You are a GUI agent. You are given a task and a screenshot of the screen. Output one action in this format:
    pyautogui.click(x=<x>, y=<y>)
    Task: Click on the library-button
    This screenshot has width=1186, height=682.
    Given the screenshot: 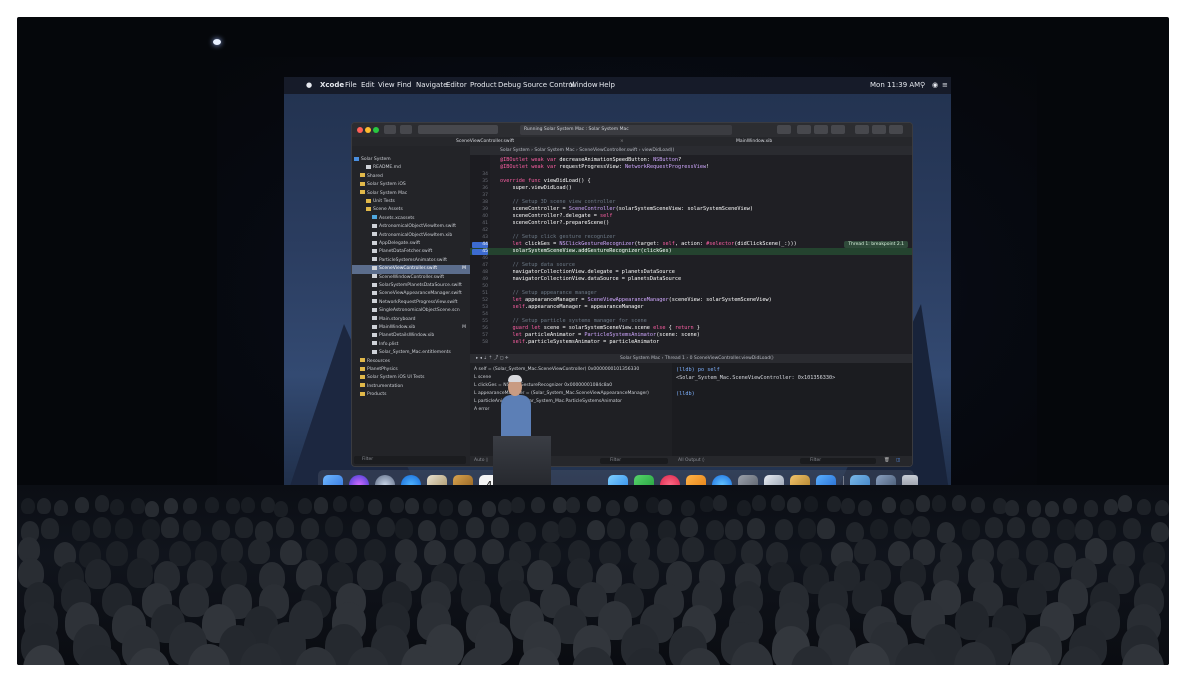 What is the action you would take?
    pyautogui.click(x=784, y=129)
    